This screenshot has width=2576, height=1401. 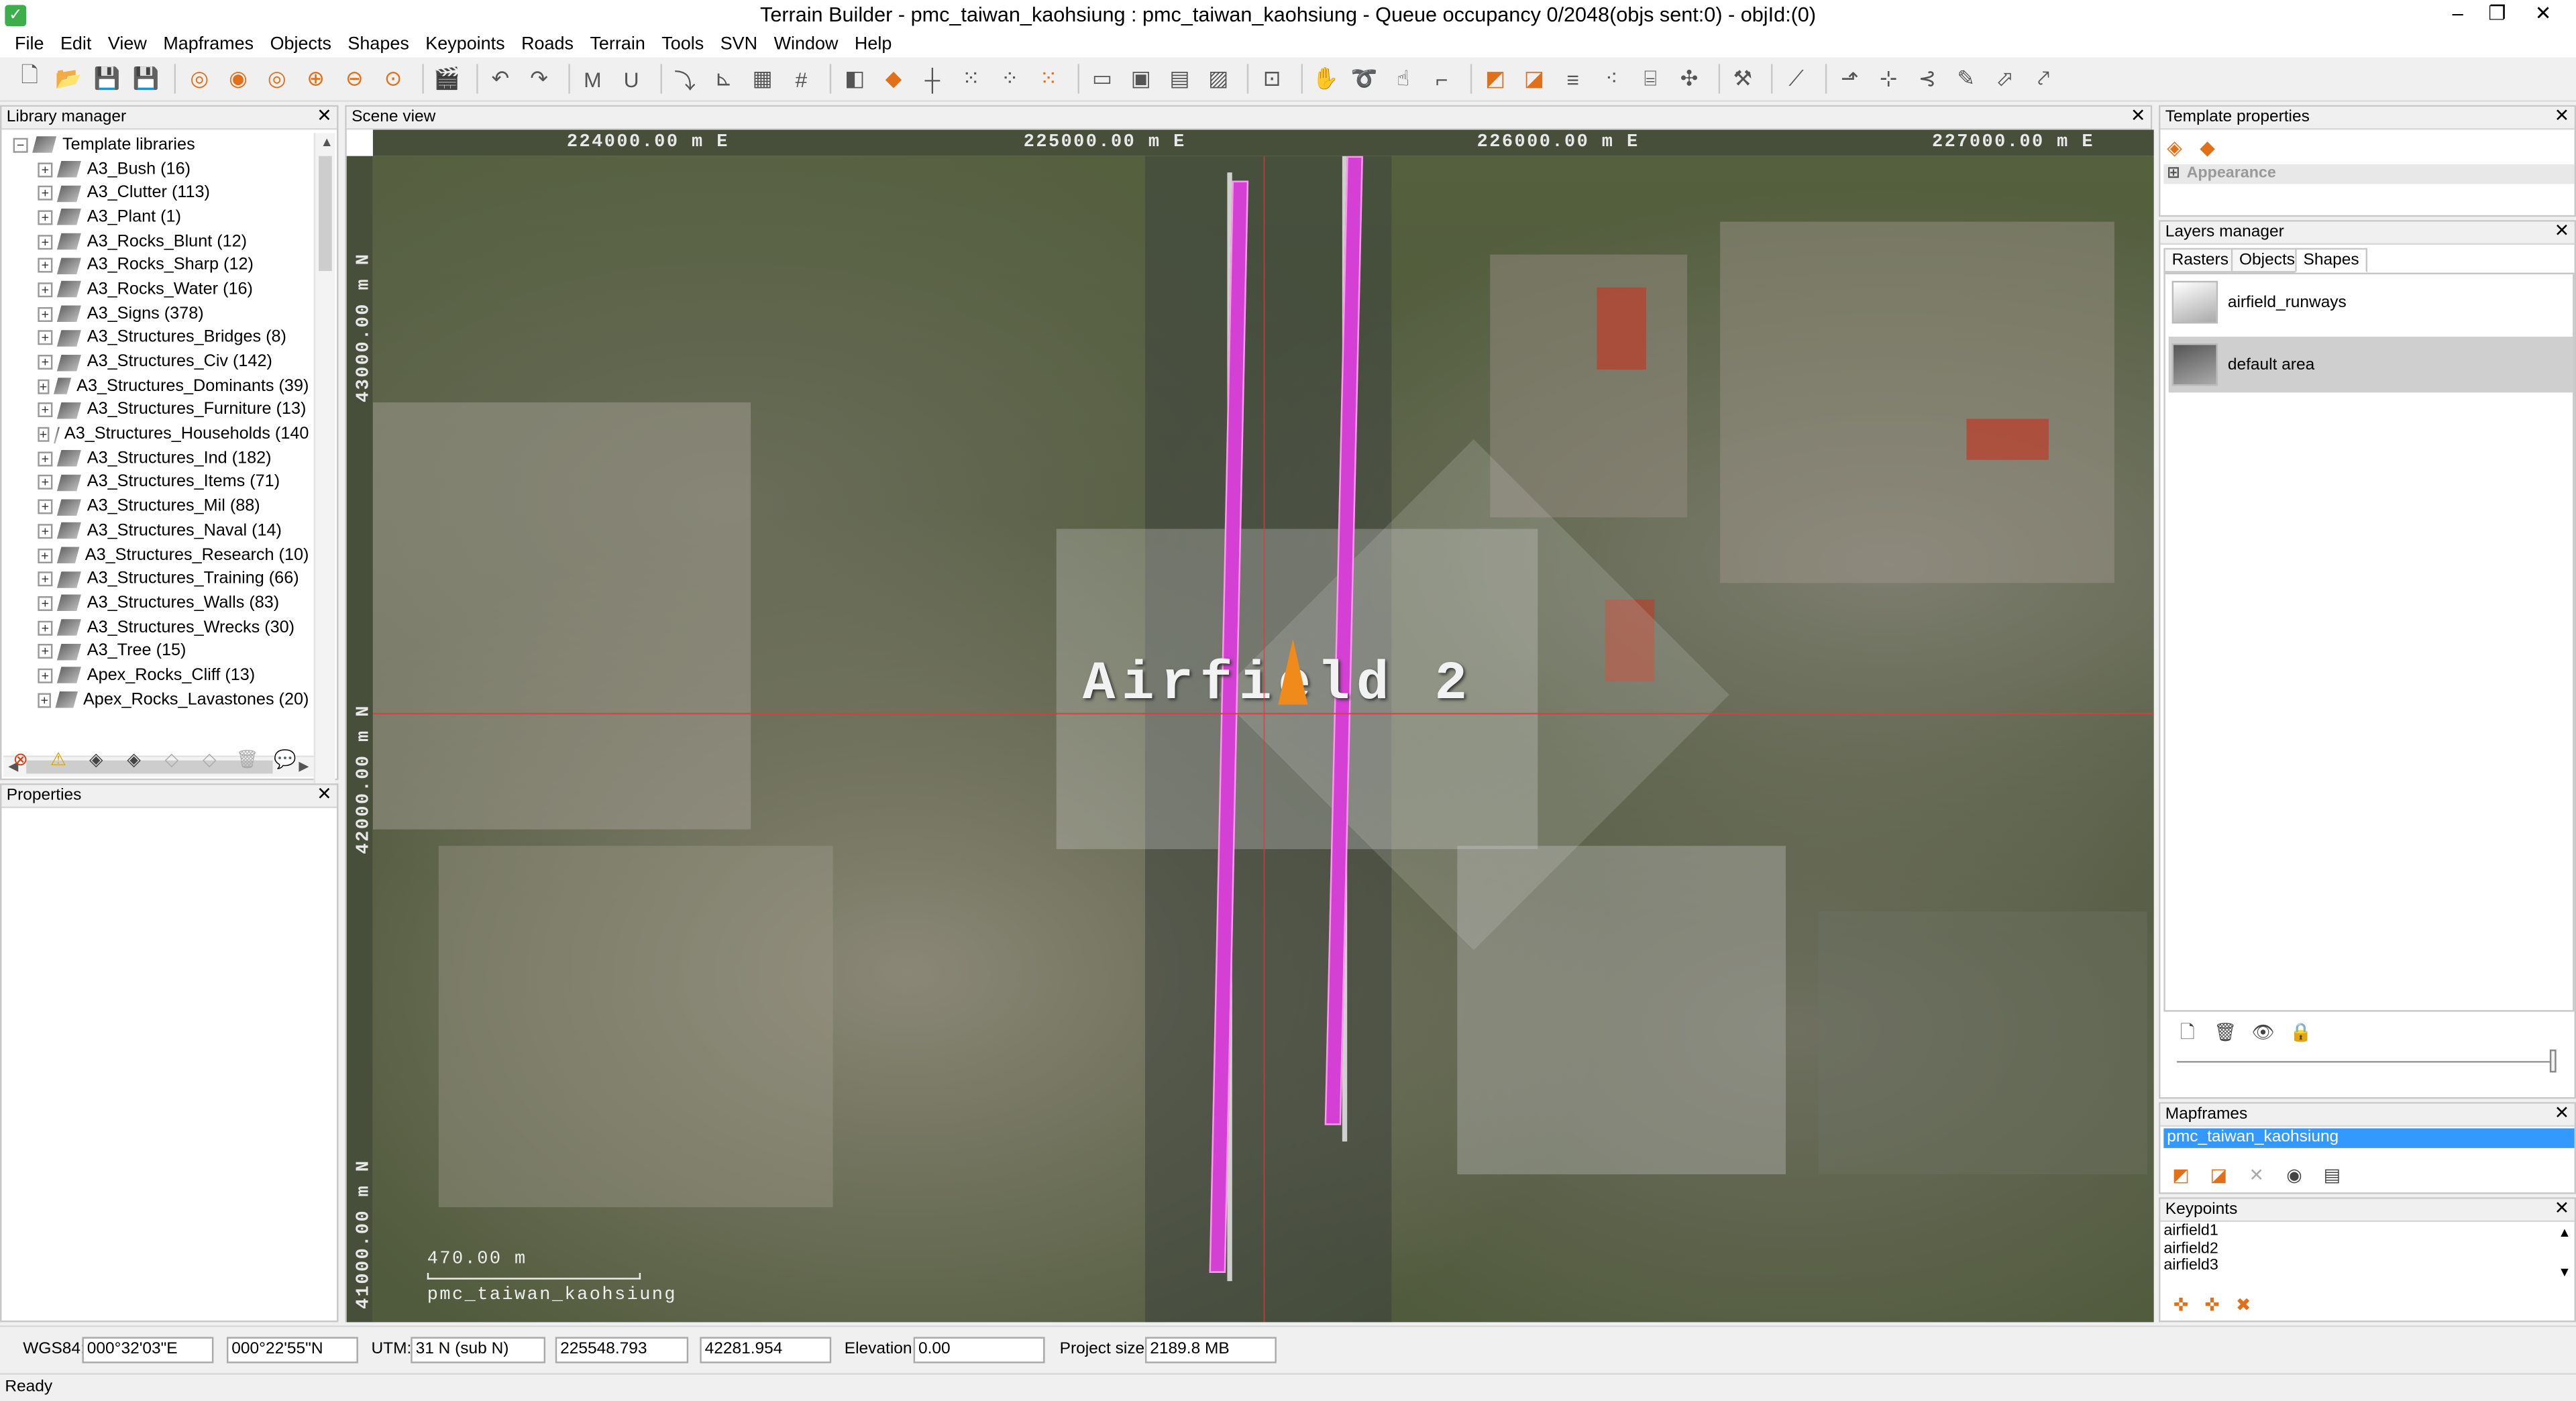 I want to click on expand-icon: ⊞, so click(x=2173, y=174).